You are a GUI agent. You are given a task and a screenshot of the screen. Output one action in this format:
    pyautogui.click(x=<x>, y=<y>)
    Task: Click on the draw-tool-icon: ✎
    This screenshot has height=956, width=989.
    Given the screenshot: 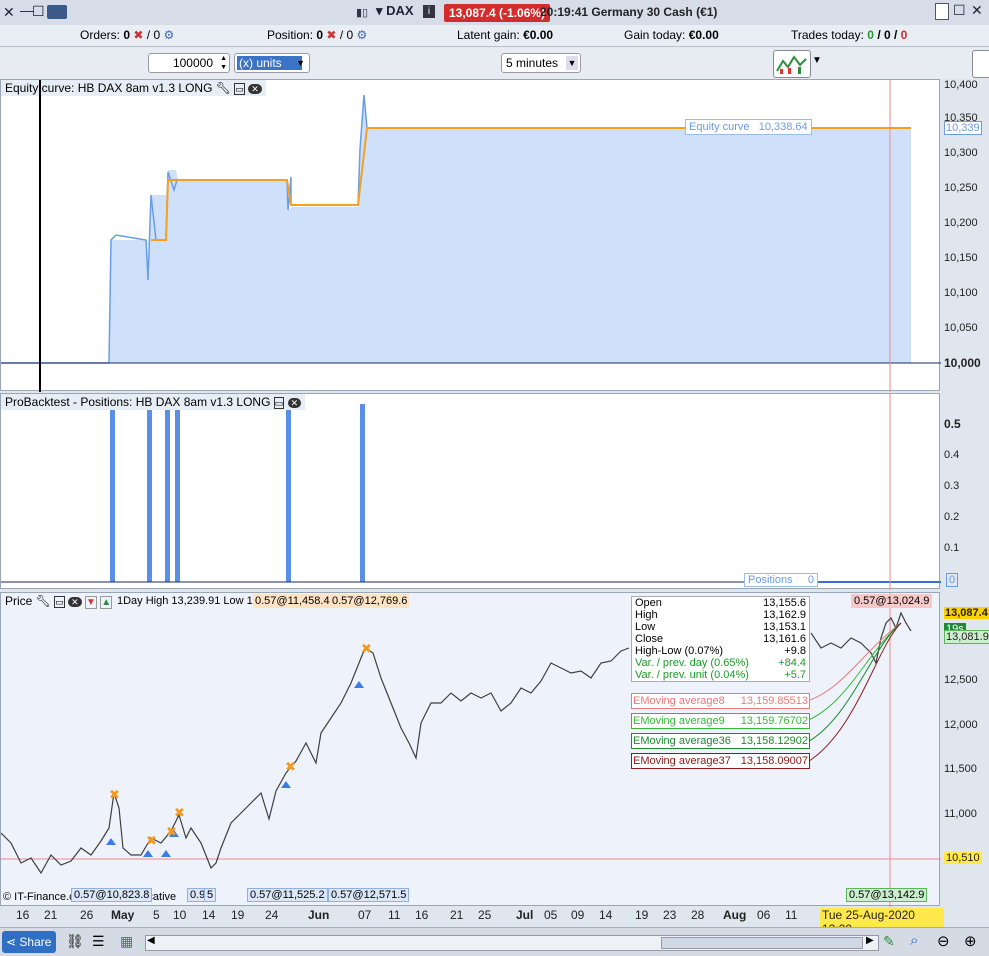 What is the action you would take?
    pyautogui.click(x=889, y=941)
    